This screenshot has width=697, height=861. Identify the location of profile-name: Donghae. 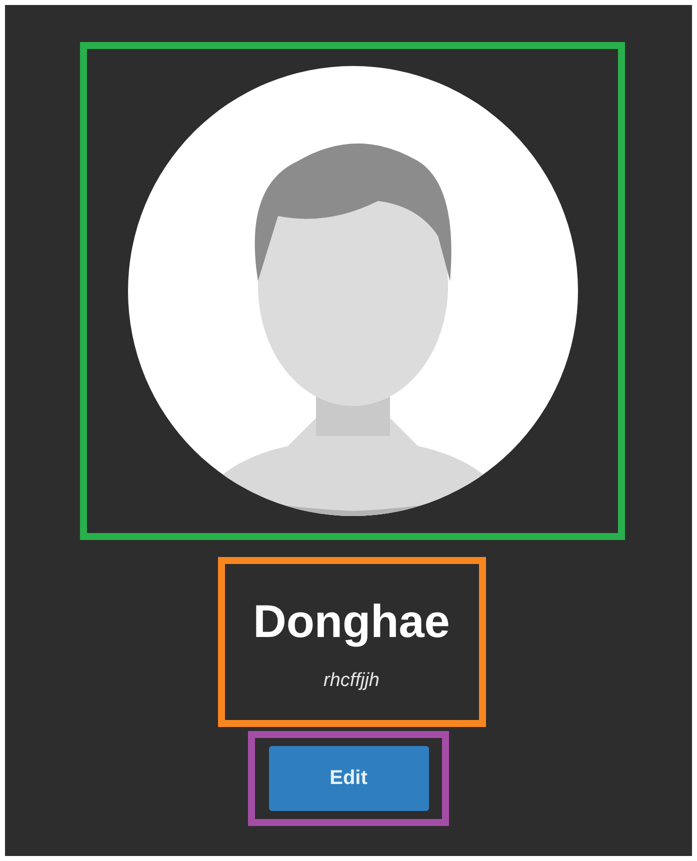
(351, 621).